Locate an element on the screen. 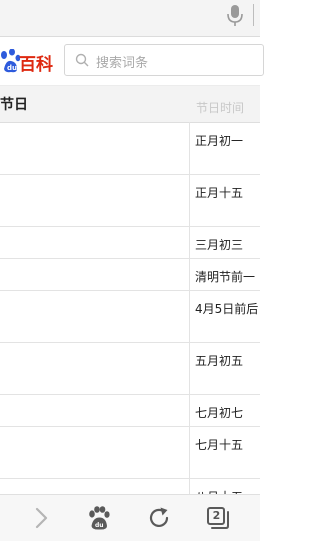  address-bar-edge is located at coordinates (253, 15).